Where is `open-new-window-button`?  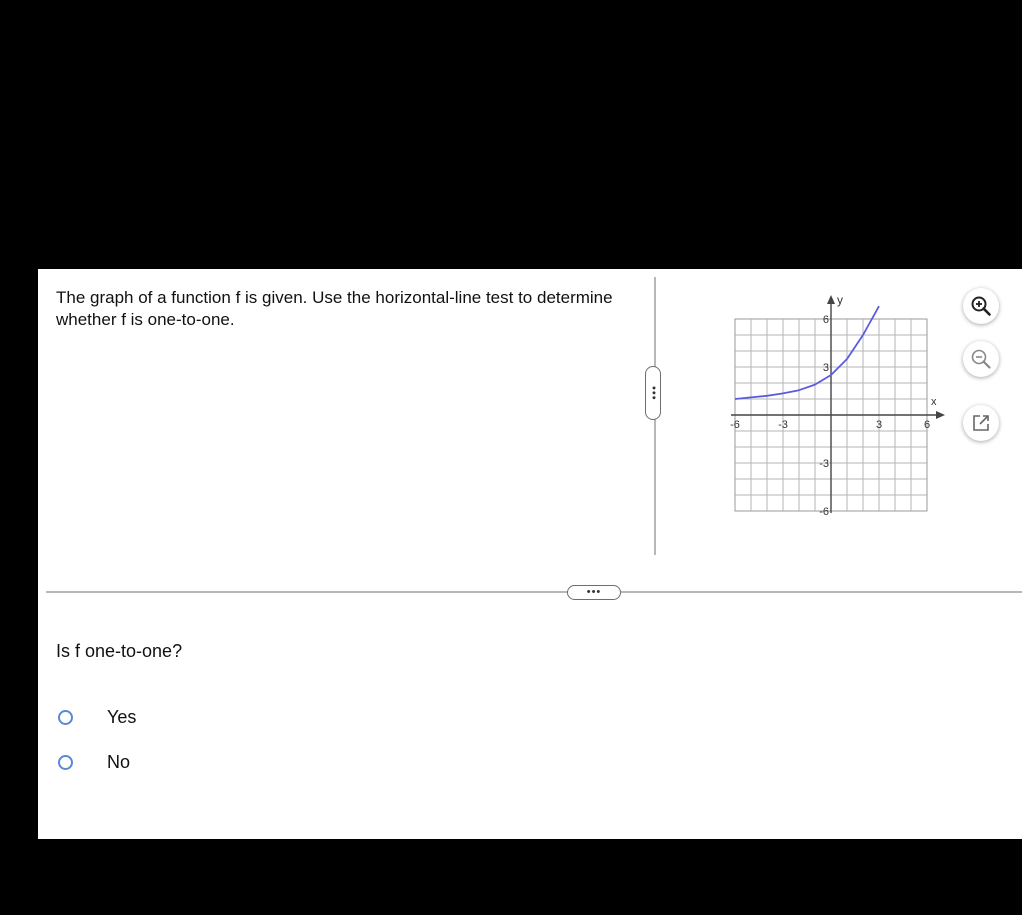 open-new-window-button is located at coordinates (981, 423).